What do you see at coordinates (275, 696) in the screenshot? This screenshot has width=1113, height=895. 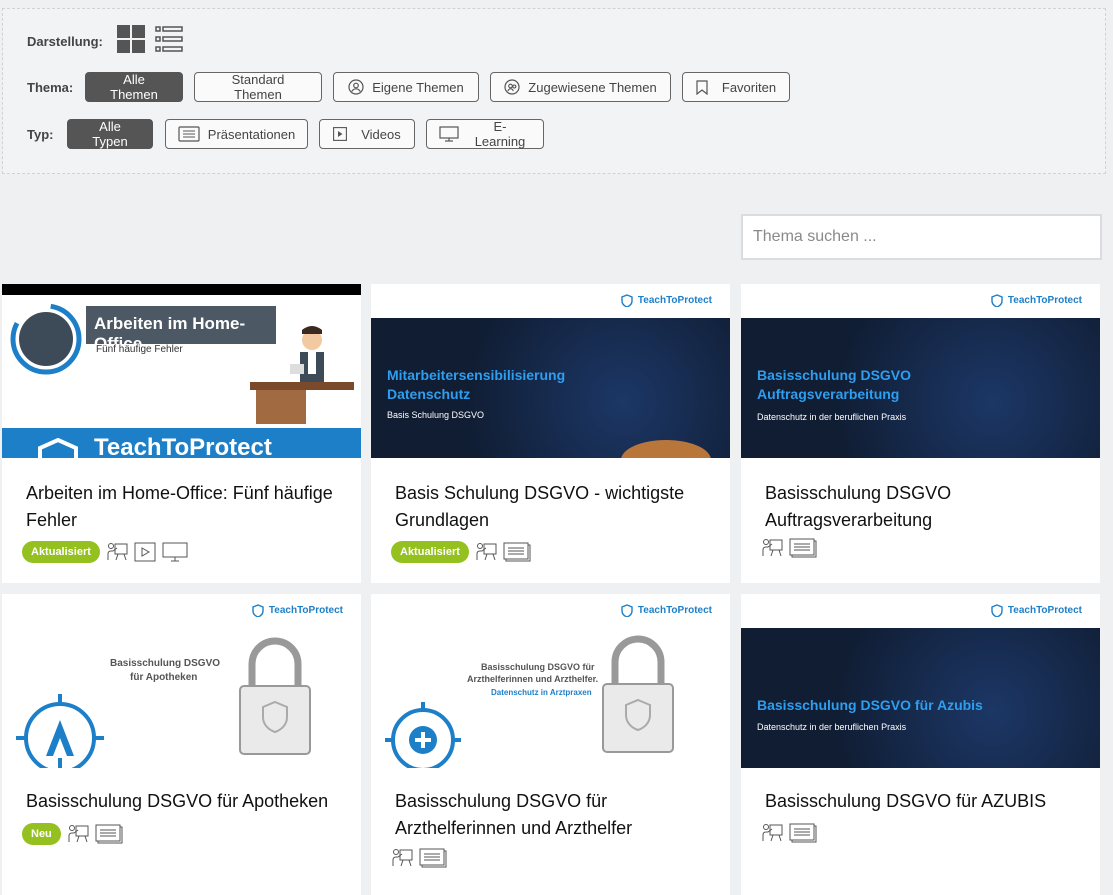 I see `padlock-icon` at bounding box center [275, 696].